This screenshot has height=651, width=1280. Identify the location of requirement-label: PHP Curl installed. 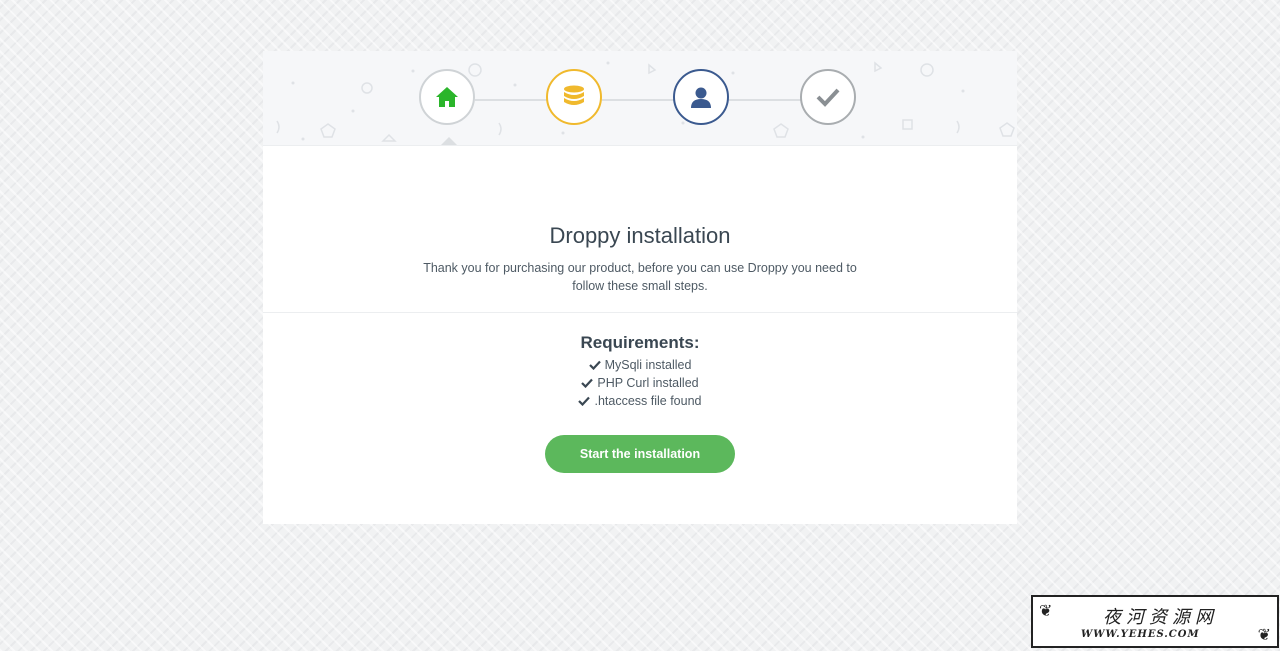
(648, 383).